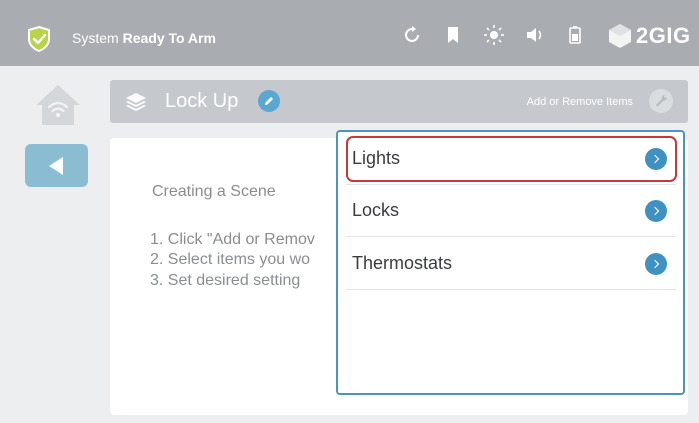 This screenshot has height=423, width=699. I want to click on instruction-step-2: 2. Select items you wo, so click(230, 259).